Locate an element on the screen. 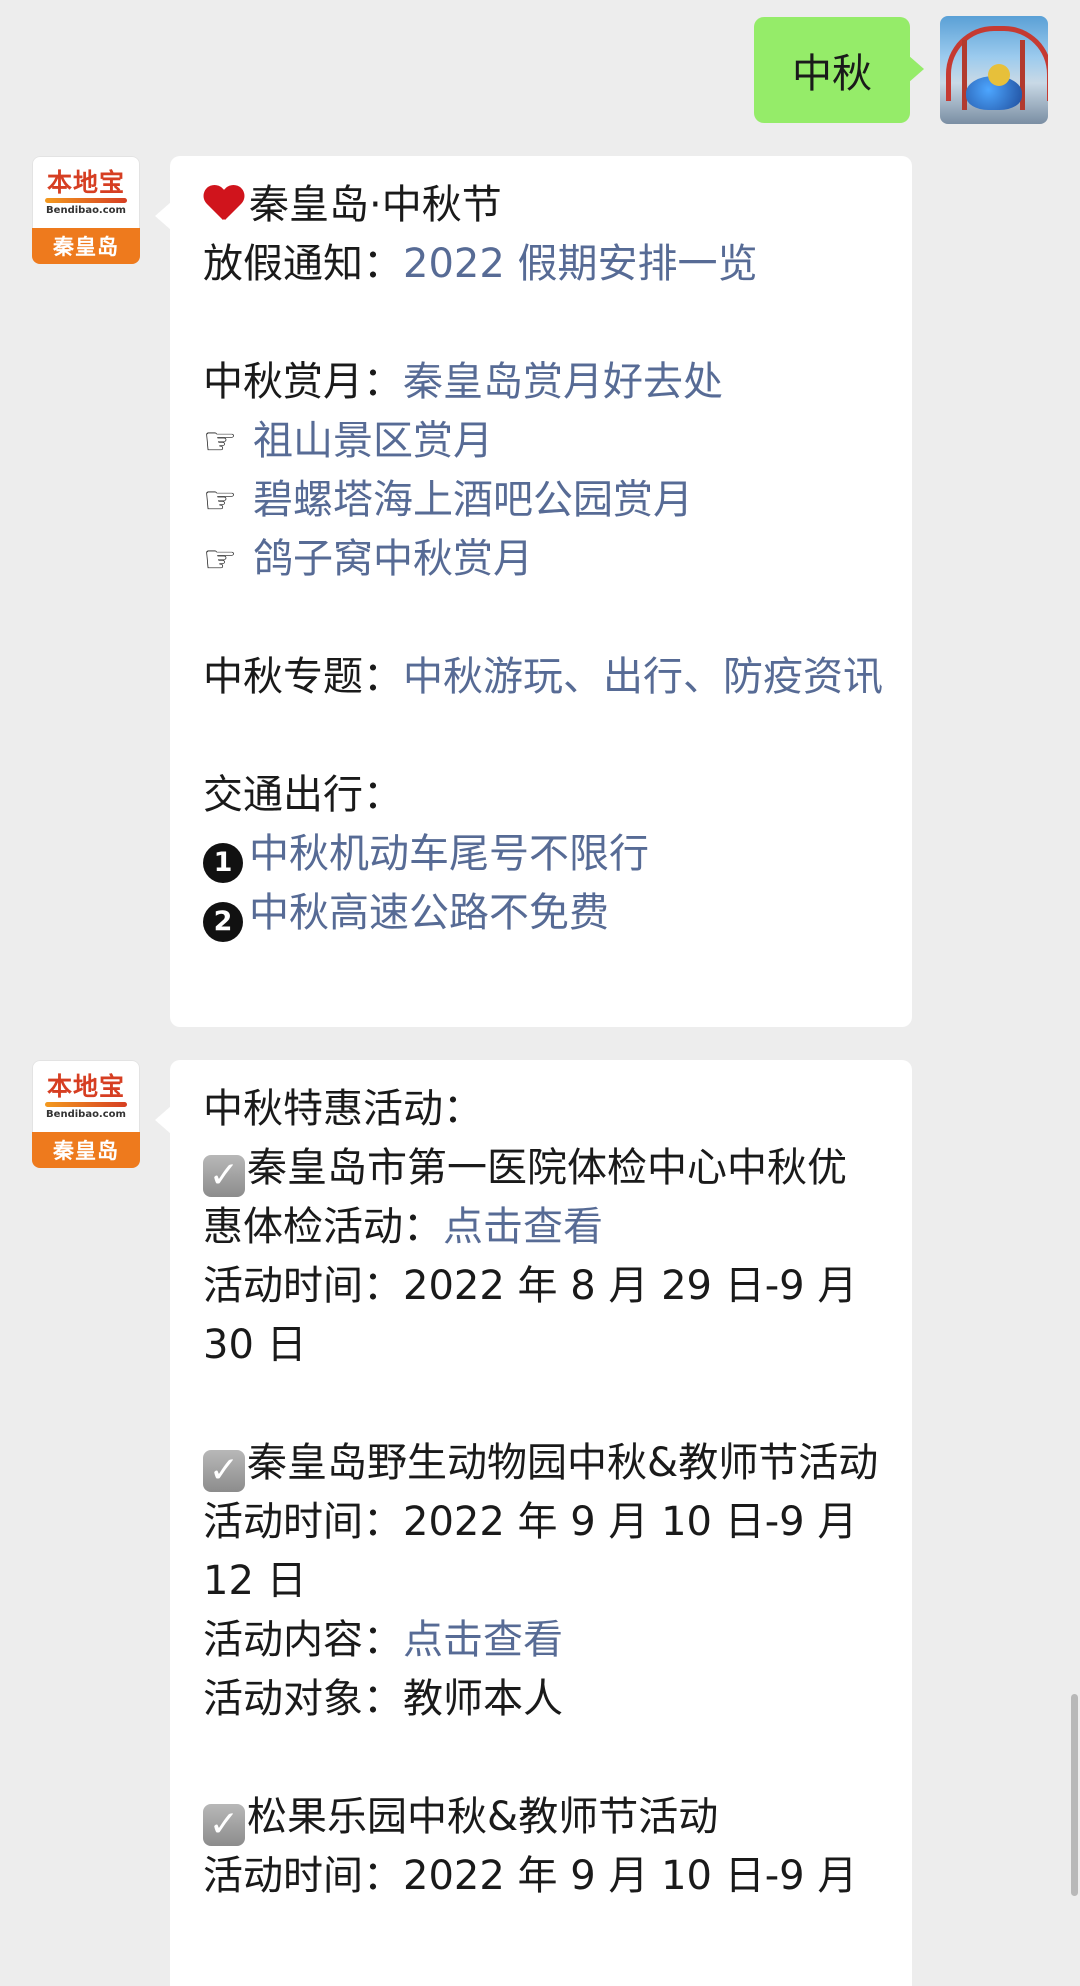 This screenshot has height=1986, width=1080. activity-2-content-label: 活动内容： is located at coordinates (303, 1640).